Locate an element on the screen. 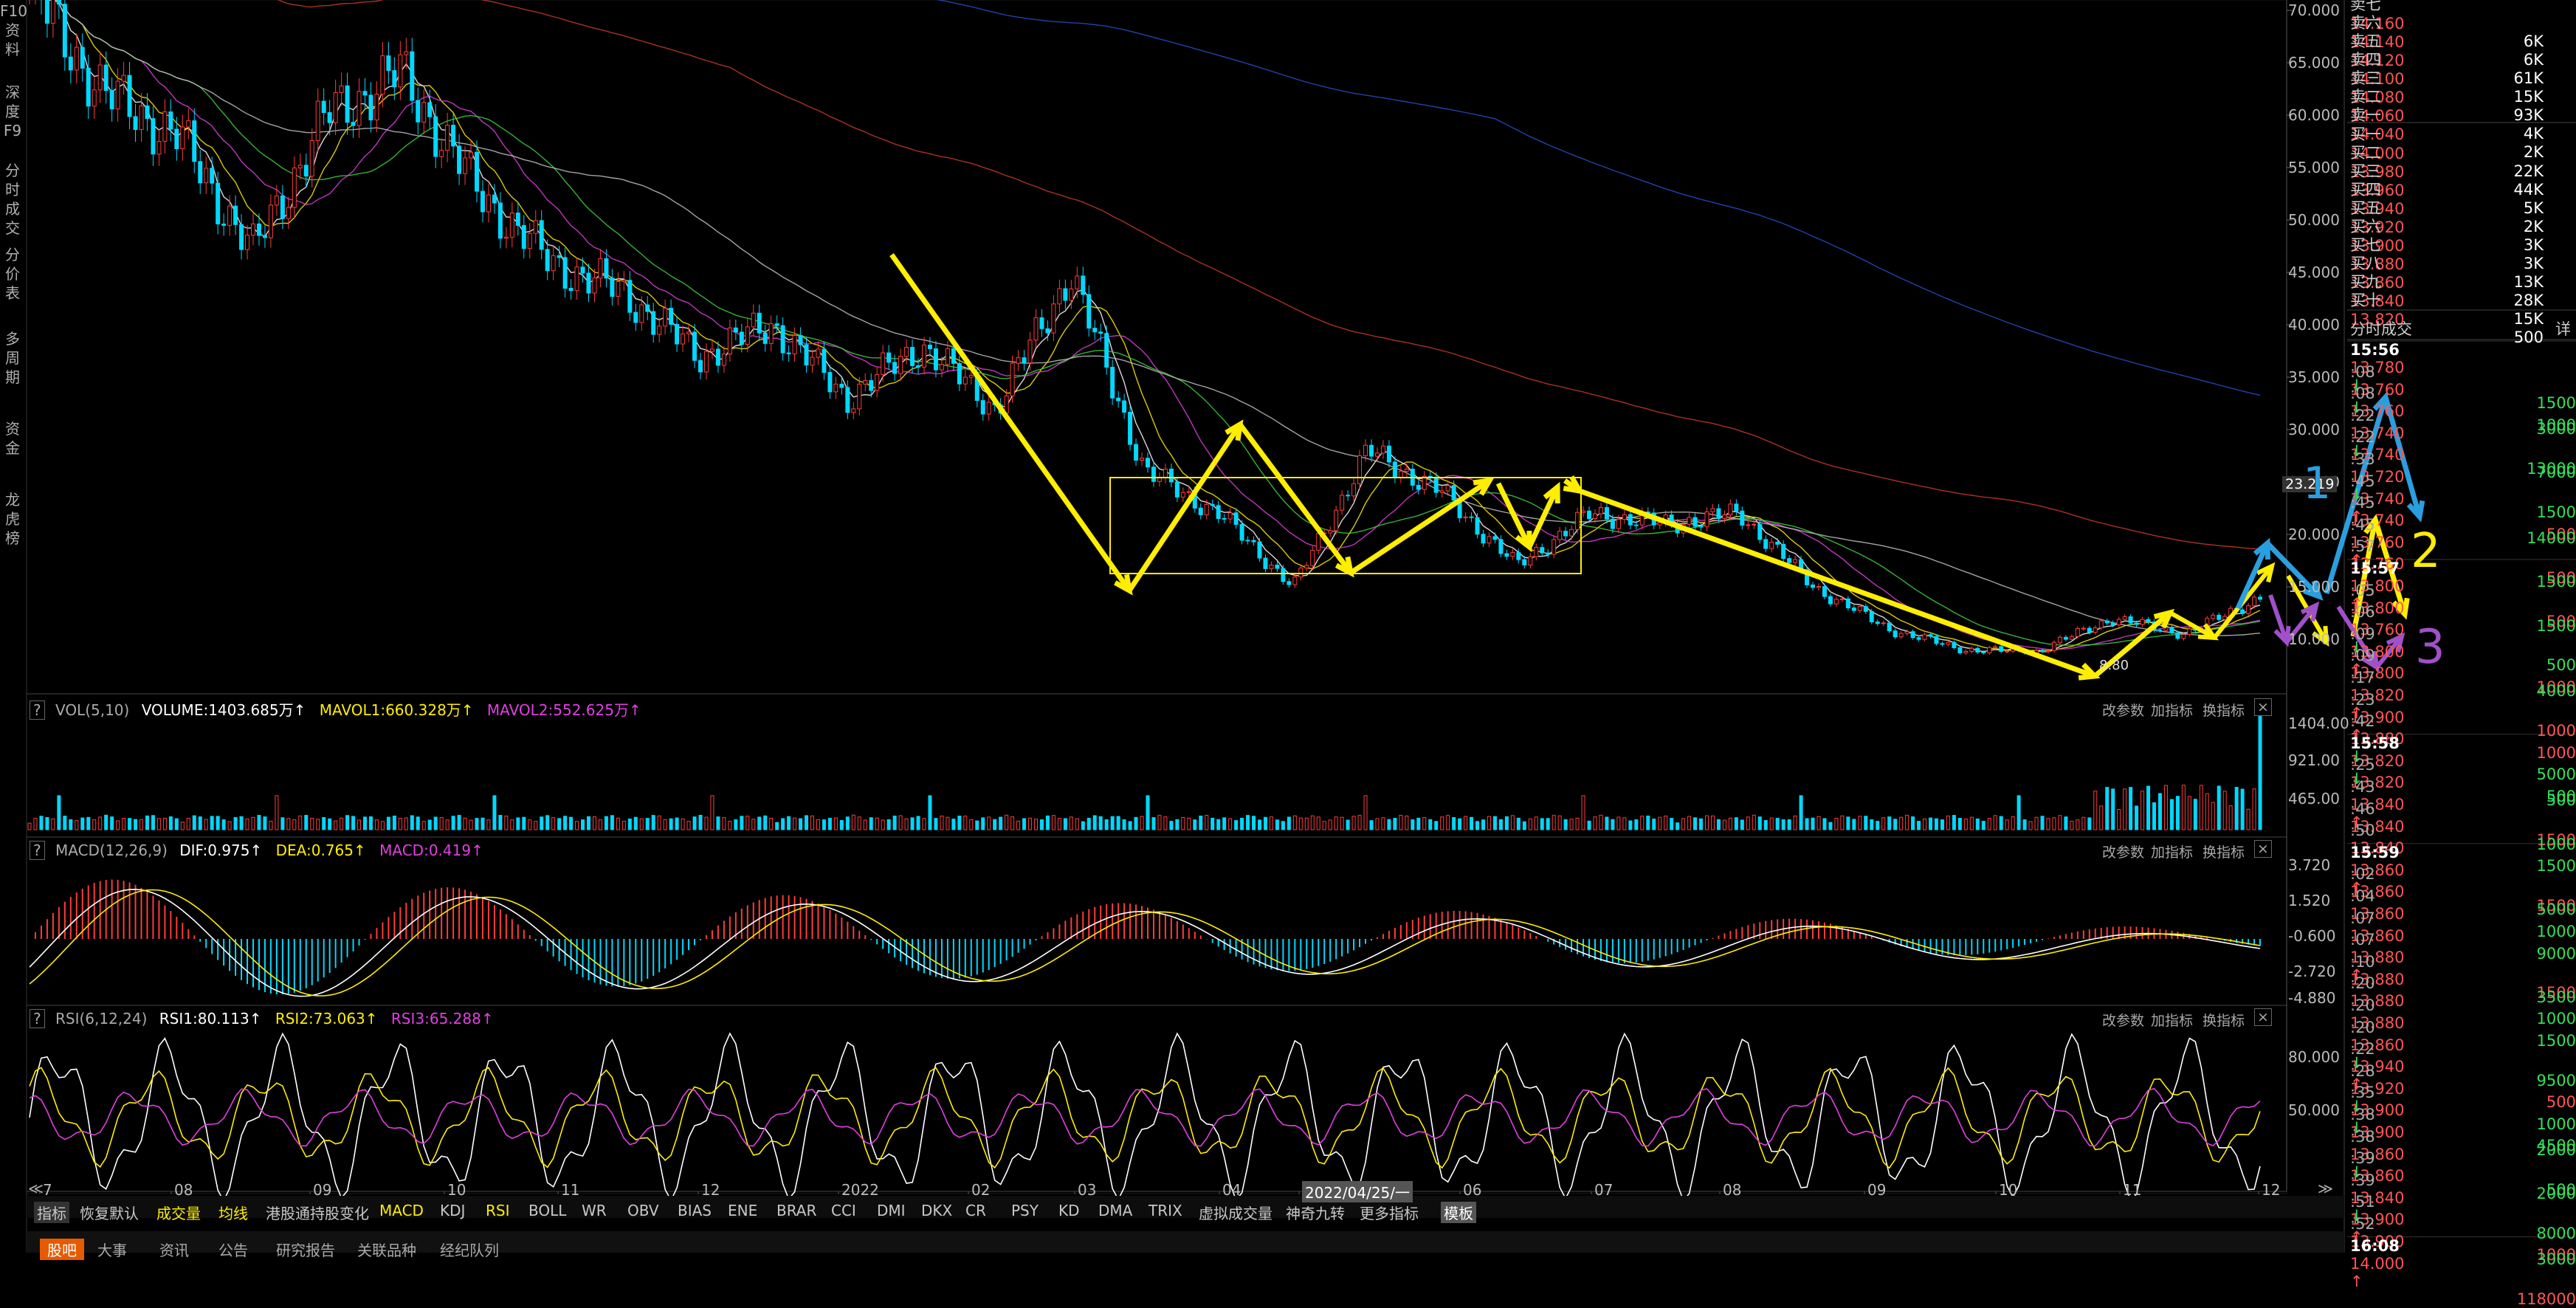 The image size is (2576, 1308). indicator-tab: DMA is located at coordinates (1115, 1210).